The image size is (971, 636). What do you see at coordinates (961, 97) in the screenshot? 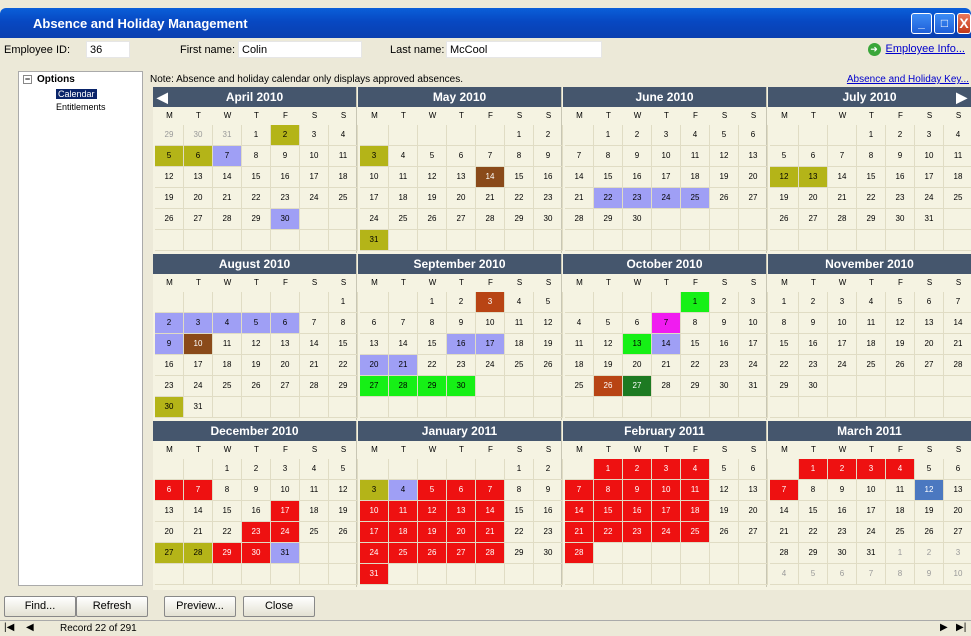
I see `next-month-arrow-icon: ▶` at bounding box center [961, 97].